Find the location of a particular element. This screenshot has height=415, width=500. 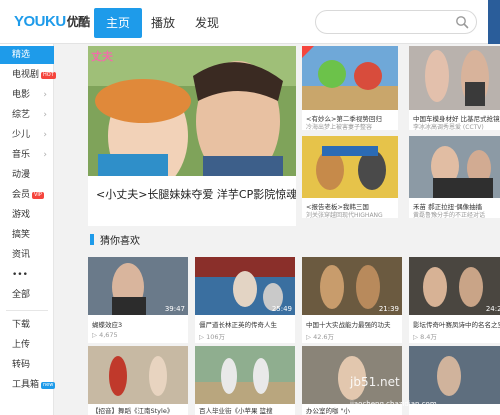

video-title: 僵尸道长林正英的传奇人生 is located at coordinates (238, 325).